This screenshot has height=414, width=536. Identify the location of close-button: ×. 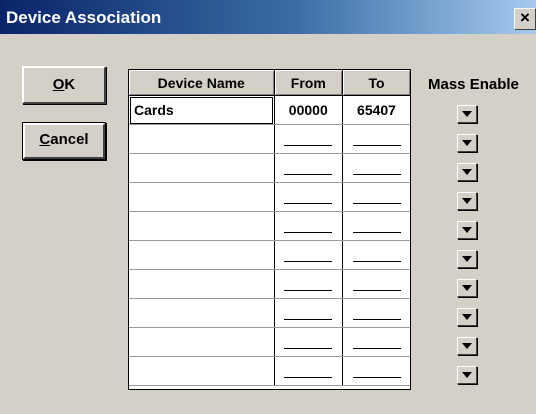
(525, 19).